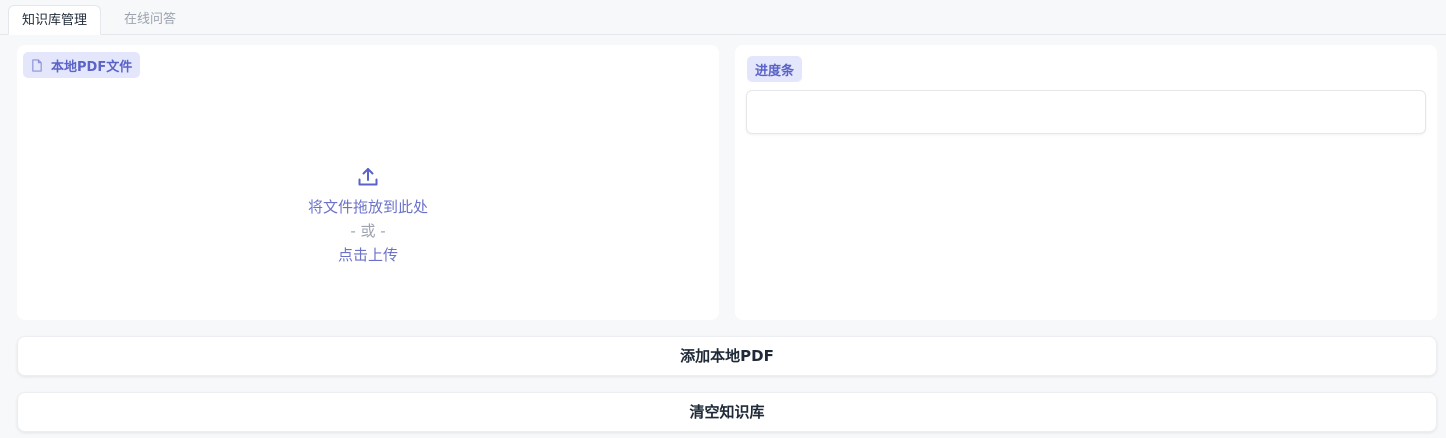 The width and height of the screenshot is (1446, 438). What do you see at coordinates (775, 69) in the screenshot?
I see `progress-label: 进度条` at bounding box center [775, 69].